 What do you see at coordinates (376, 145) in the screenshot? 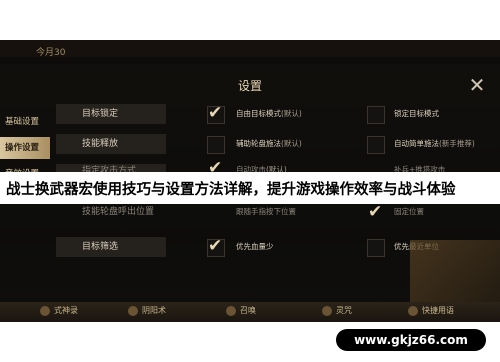
I see `option-simple-cast-checkbox` at bounding box center [376, 145].